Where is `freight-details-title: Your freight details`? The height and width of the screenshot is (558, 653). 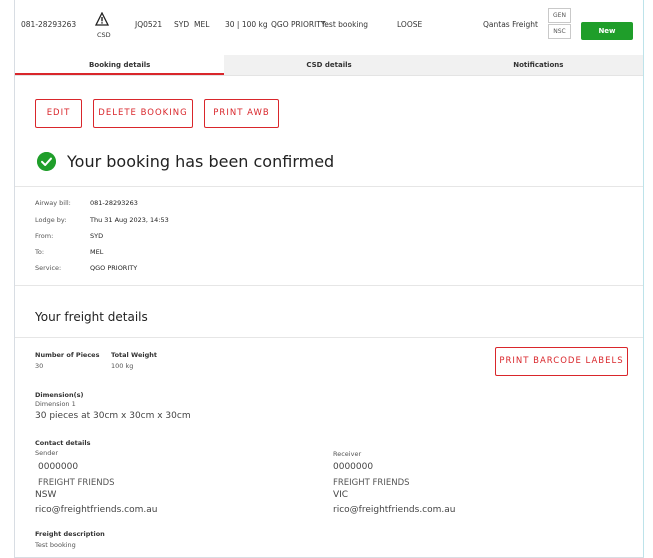
freight-details-title: Your freight details is located at coordinates (91, 317).